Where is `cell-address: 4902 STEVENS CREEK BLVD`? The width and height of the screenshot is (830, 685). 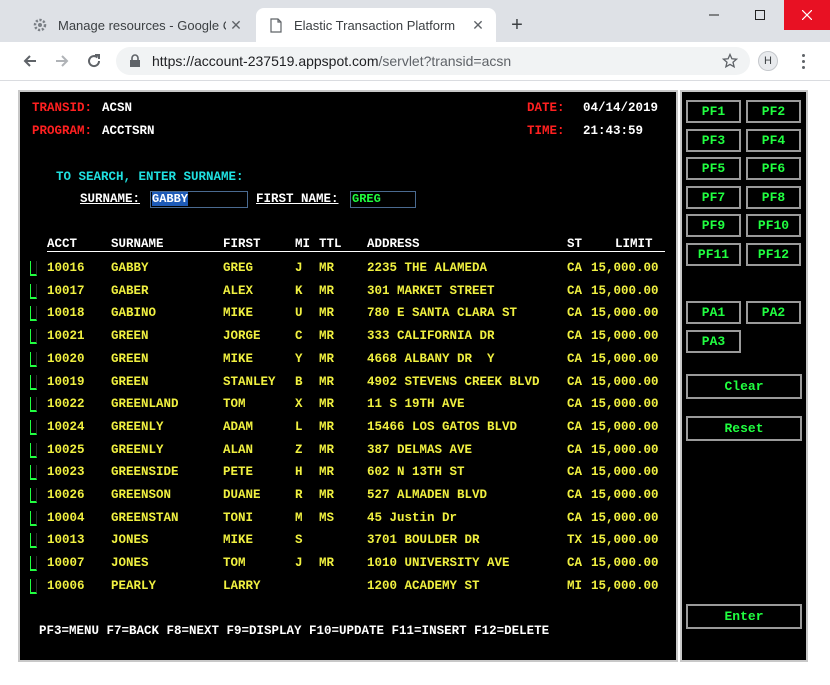 cell-address: 4902 STEVENS CREEK BLVD is located at coordinates (453, 381).